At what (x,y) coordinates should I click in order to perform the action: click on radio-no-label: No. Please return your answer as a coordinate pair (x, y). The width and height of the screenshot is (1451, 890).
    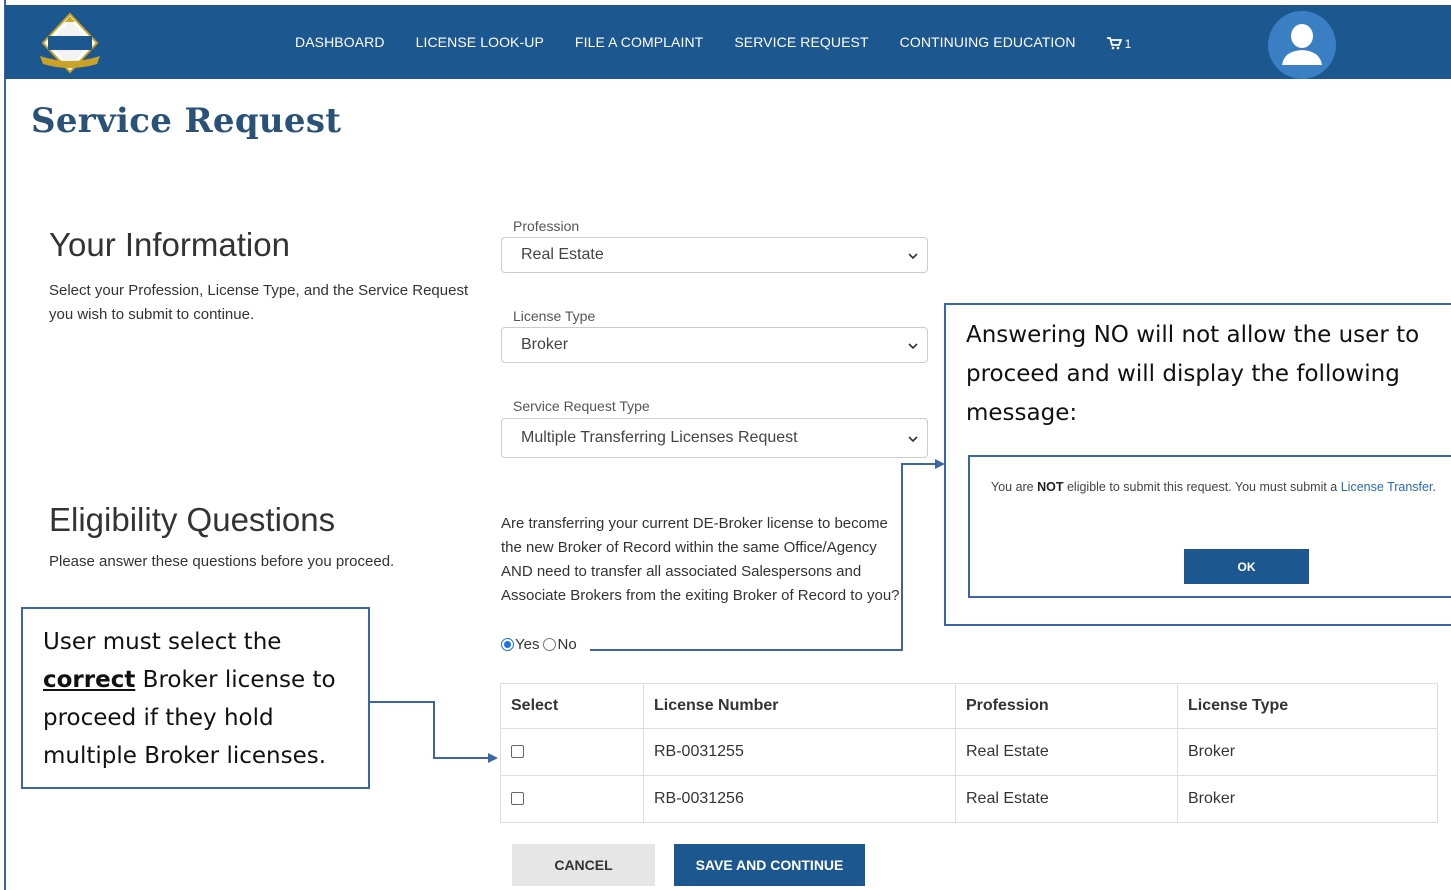
    Looking at the image, I should click on (566, 644).